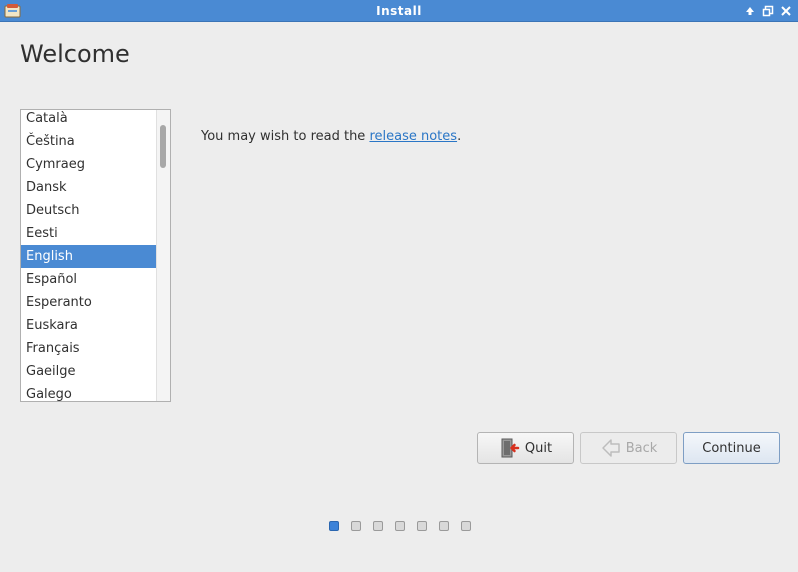 This screenshot has width=798, height=572. What do you see at coordinates (163, 146) in the screenshot?
I see `scrollbar-thumb` at bounding box center [163, 146].